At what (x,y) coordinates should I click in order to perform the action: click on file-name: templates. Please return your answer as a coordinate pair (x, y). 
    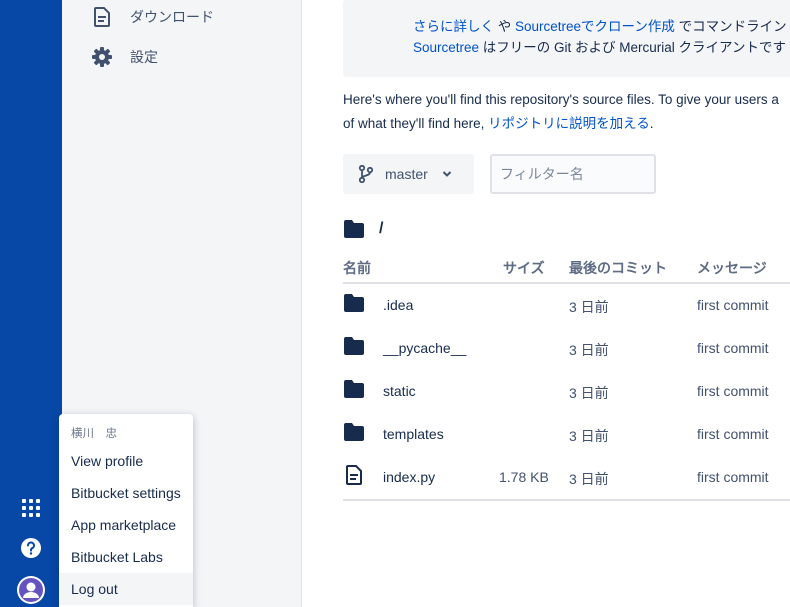
    Looking at the image, I should click on (413, 434).